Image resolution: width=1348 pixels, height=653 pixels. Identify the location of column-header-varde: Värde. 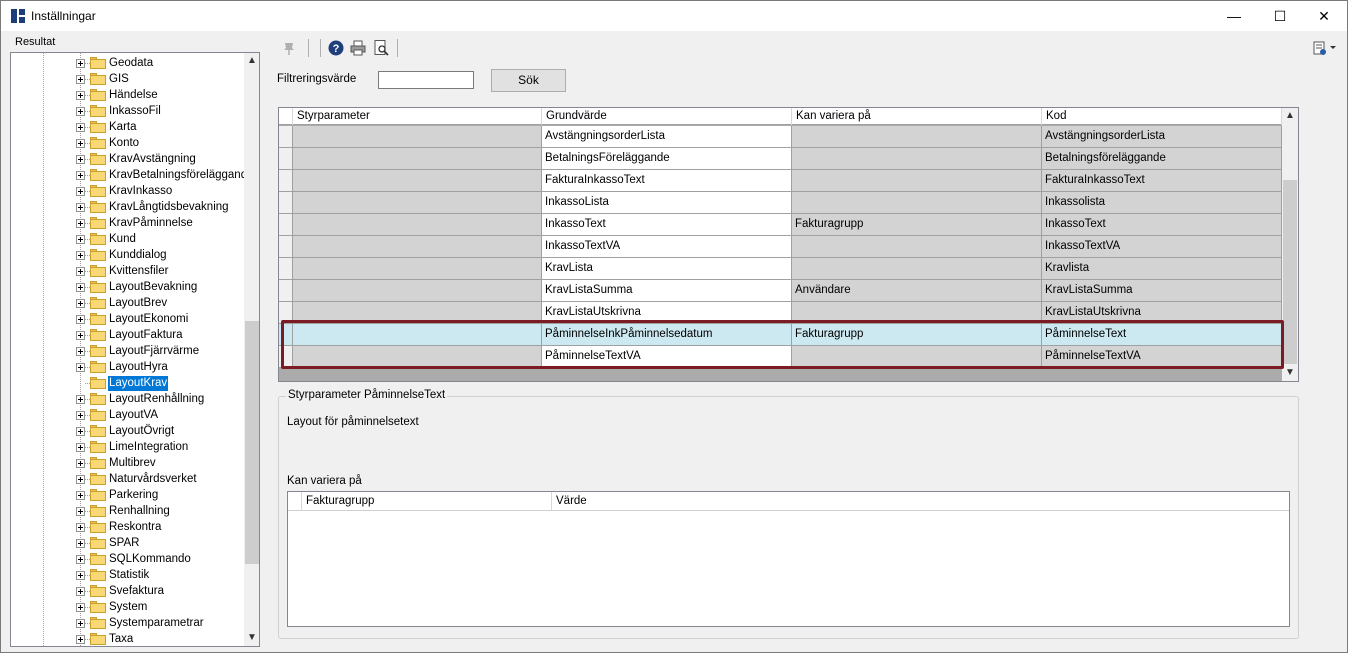
(920, 501).